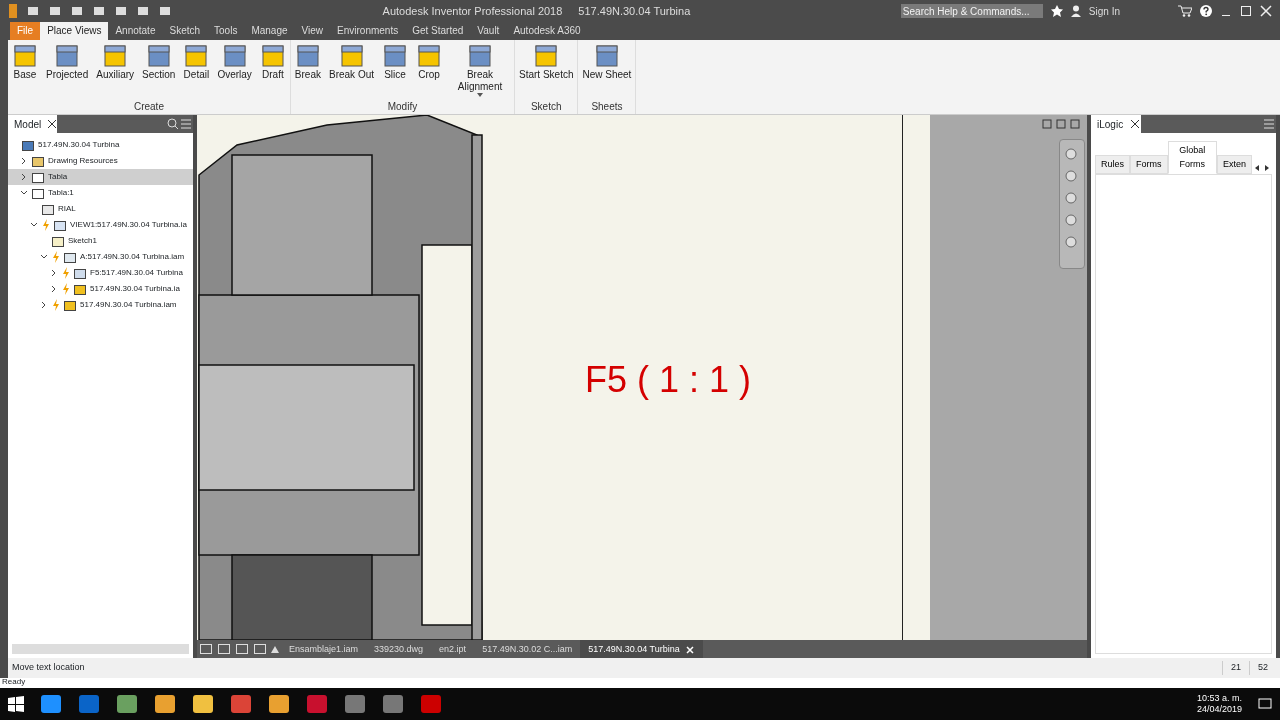 The image size is (1280, 720). What do you see at coordinates (641, 649) in the screenshot?
I see `document-tab: 517.49N.30.04 Turbina` at bounding box center [641, 649].